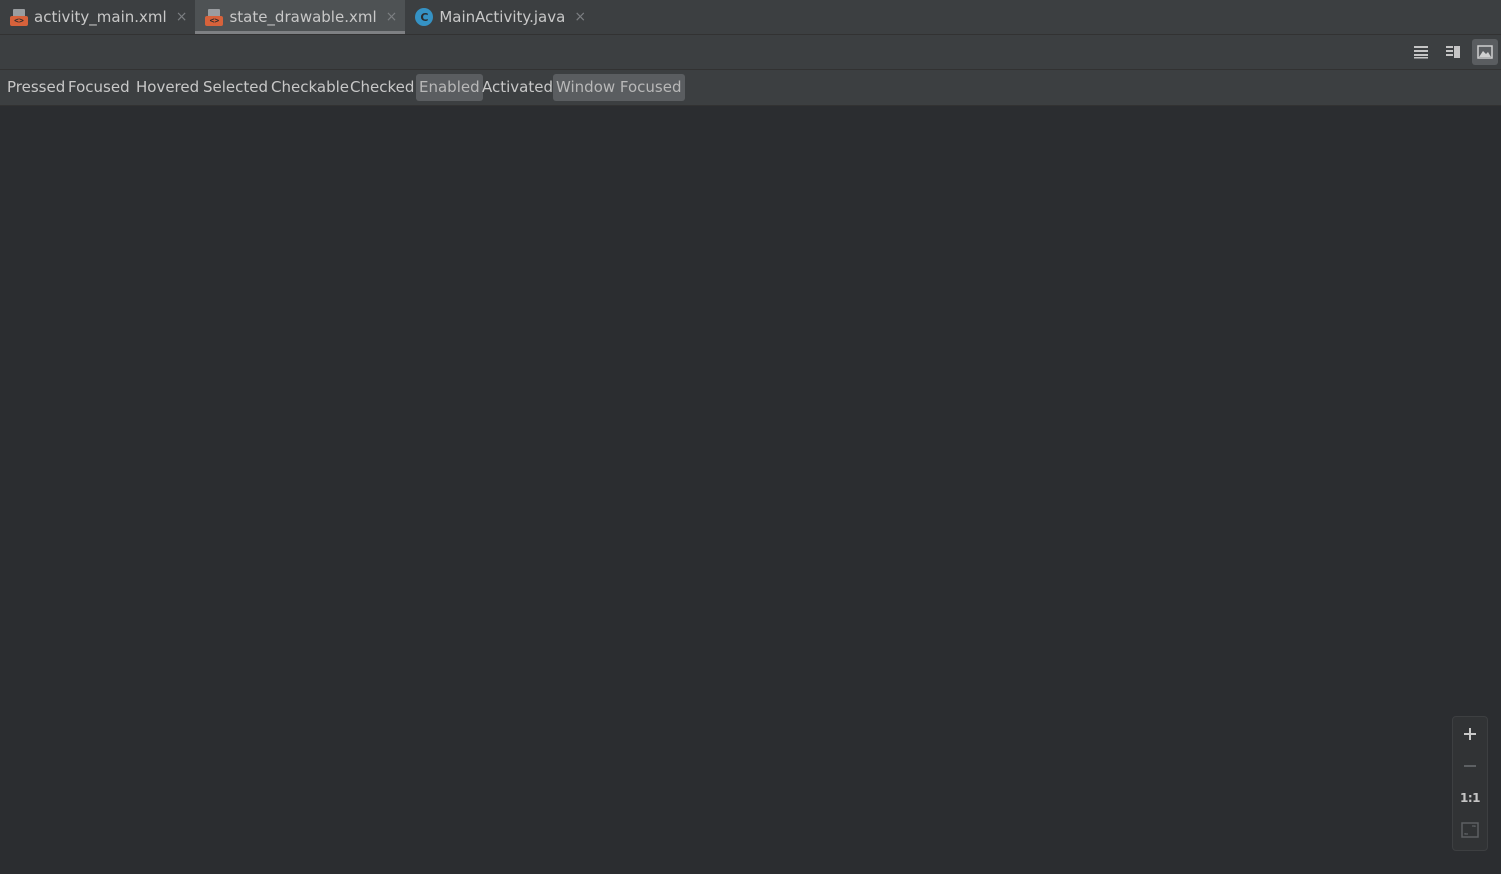  What do you see at coordinates (167, 87) in the screenshot?
I see `state-hovered: Hovered` at bounding box center [167, 87].